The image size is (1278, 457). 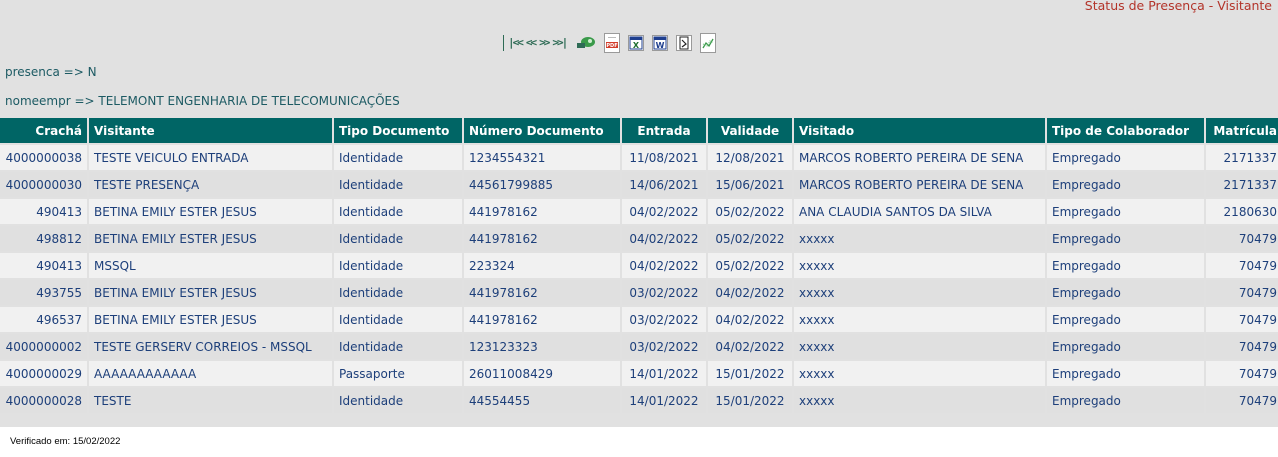 I want to click on previous-page-button: <<, so click(x=530, y=43).